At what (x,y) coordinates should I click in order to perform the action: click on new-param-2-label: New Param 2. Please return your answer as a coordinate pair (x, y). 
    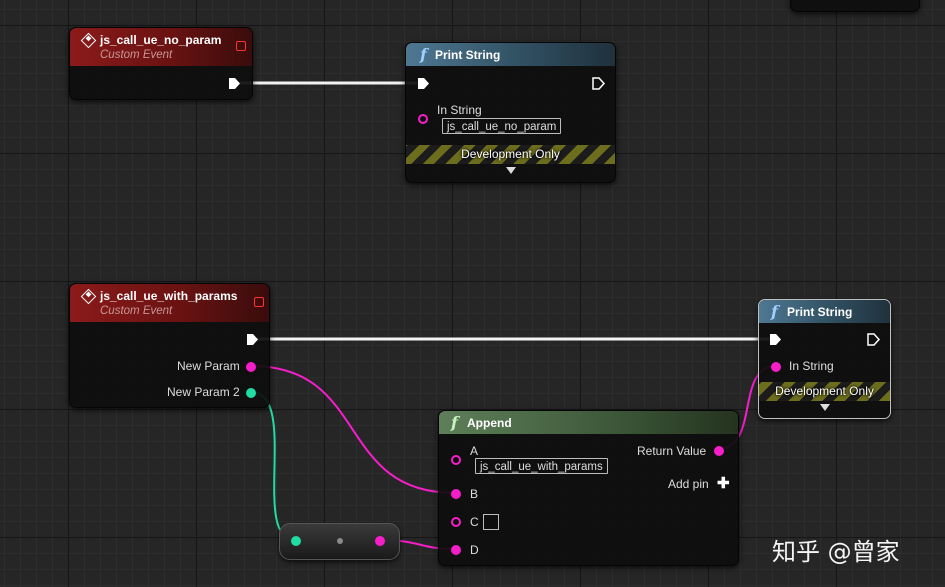
    Looking at the image, I should click on (203, 392).